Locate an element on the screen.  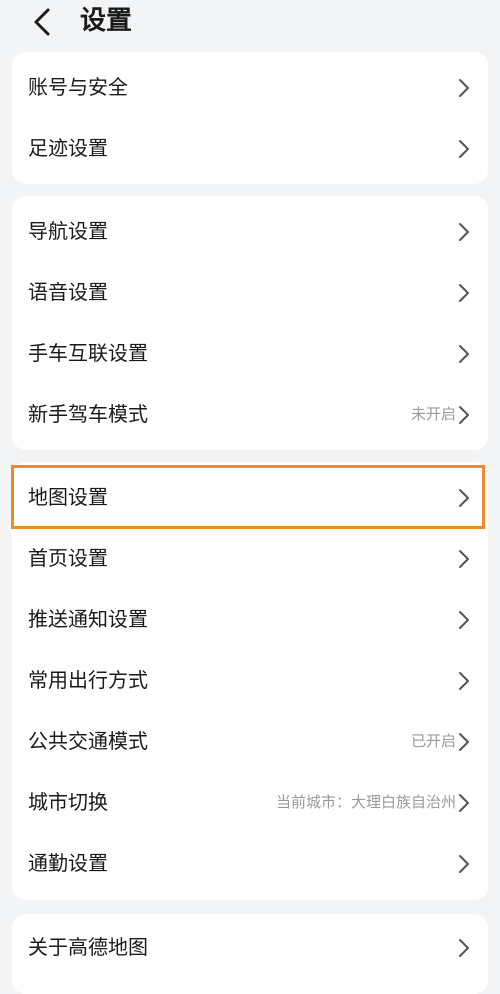
settings-item-label: 推送通知设置 is located at coordinates (88, 619).